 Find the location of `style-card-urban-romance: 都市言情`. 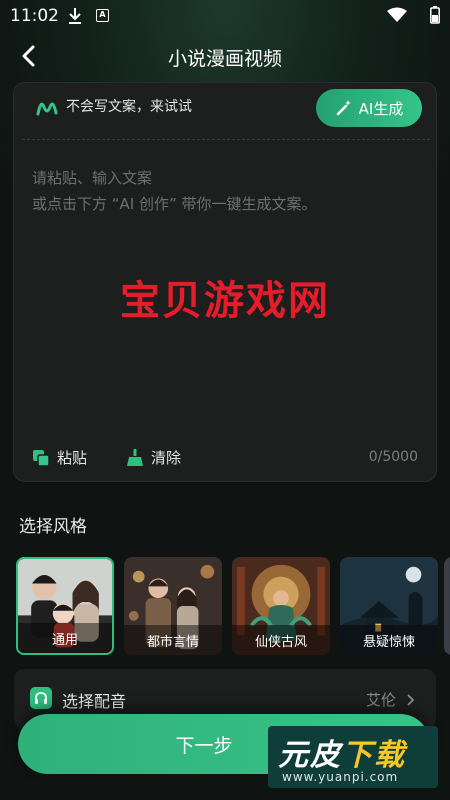

style-card-urban-romance: 都市言情 is located at coordinates (173, 606).